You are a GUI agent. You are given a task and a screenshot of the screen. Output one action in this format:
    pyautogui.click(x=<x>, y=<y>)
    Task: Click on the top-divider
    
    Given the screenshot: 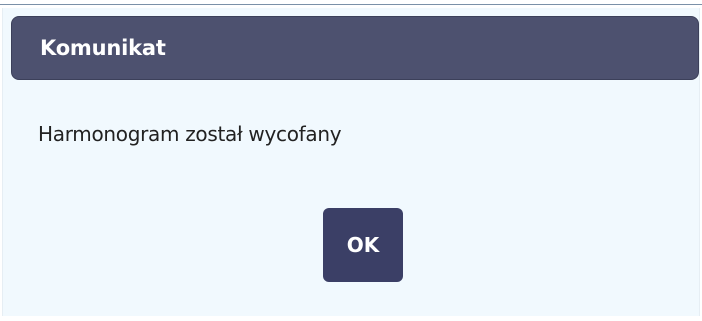 What is the action you would take?
    pyautogui.click(x=351, y=4)
    